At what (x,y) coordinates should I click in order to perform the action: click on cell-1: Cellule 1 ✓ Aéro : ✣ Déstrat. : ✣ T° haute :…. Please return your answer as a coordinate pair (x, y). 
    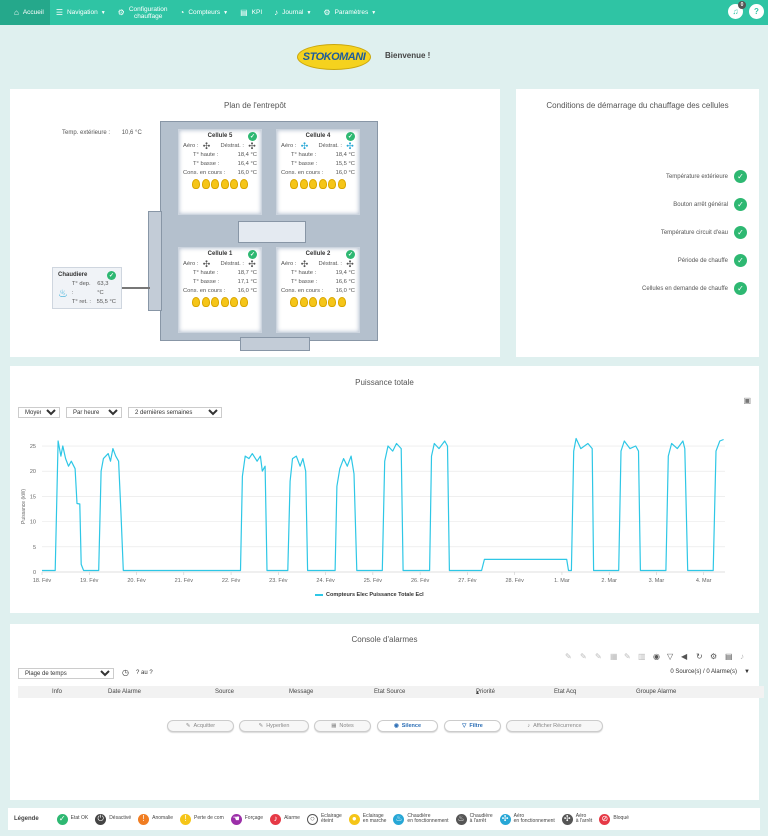
    Looking at the image, I should click on (220, 290).